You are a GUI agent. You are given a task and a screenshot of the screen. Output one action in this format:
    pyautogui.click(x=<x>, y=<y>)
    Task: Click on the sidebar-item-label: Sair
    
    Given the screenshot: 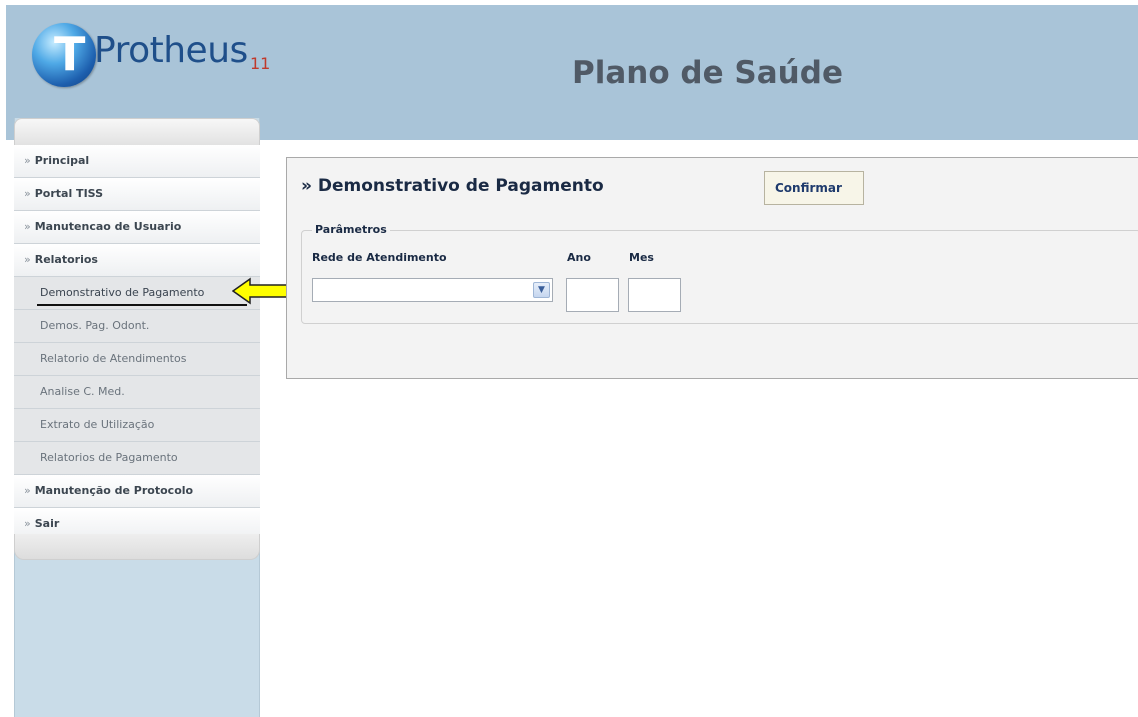 What is the action you would take?
    pyautogui.click(x=47, y=523)
    